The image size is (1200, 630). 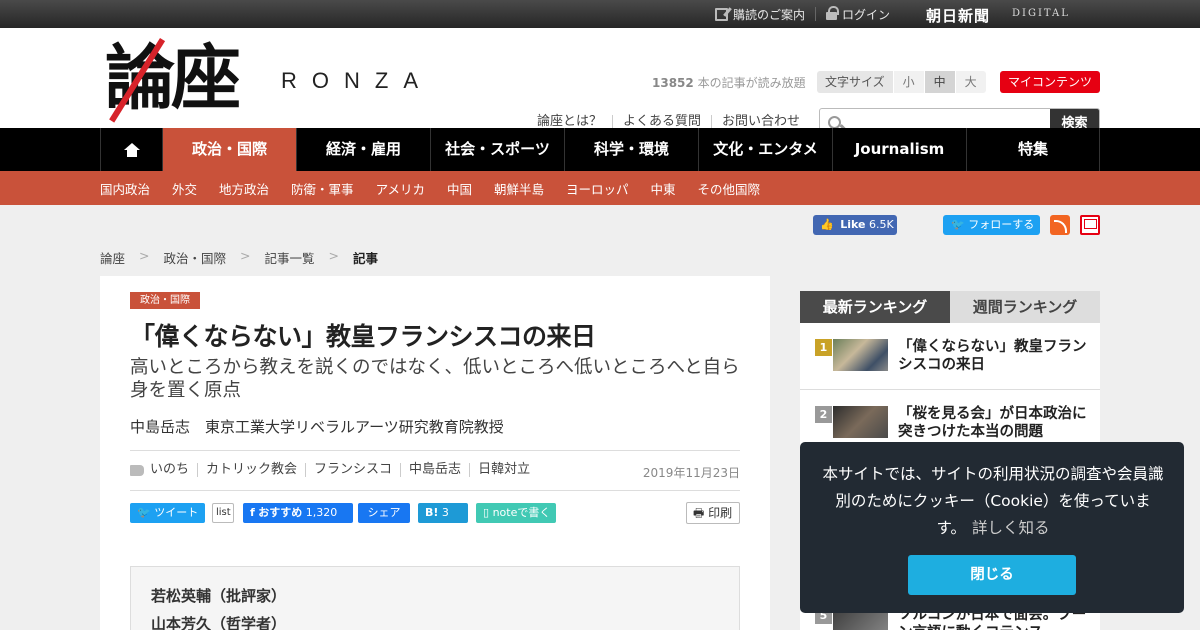 I want to click on breadcrumb-list: 記事一覧, so click(x=290, y=257).